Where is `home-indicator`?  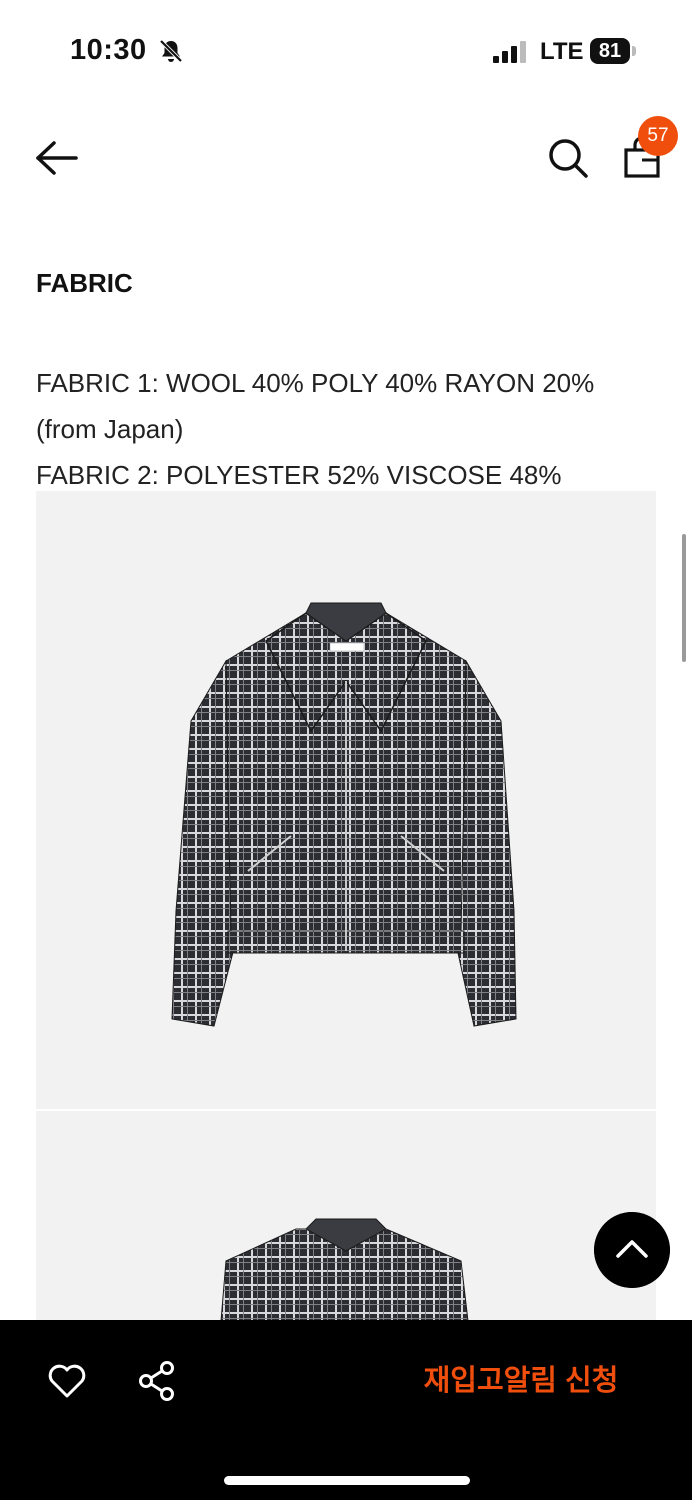
home-indicator is located at coordinates (347, 1480).